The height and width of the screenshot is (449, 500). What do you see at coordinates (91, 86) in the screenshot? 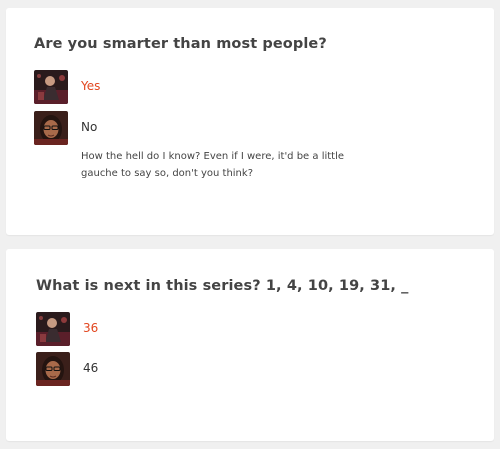
I see `answer-label: Yes` at bounding box center [91, 86].